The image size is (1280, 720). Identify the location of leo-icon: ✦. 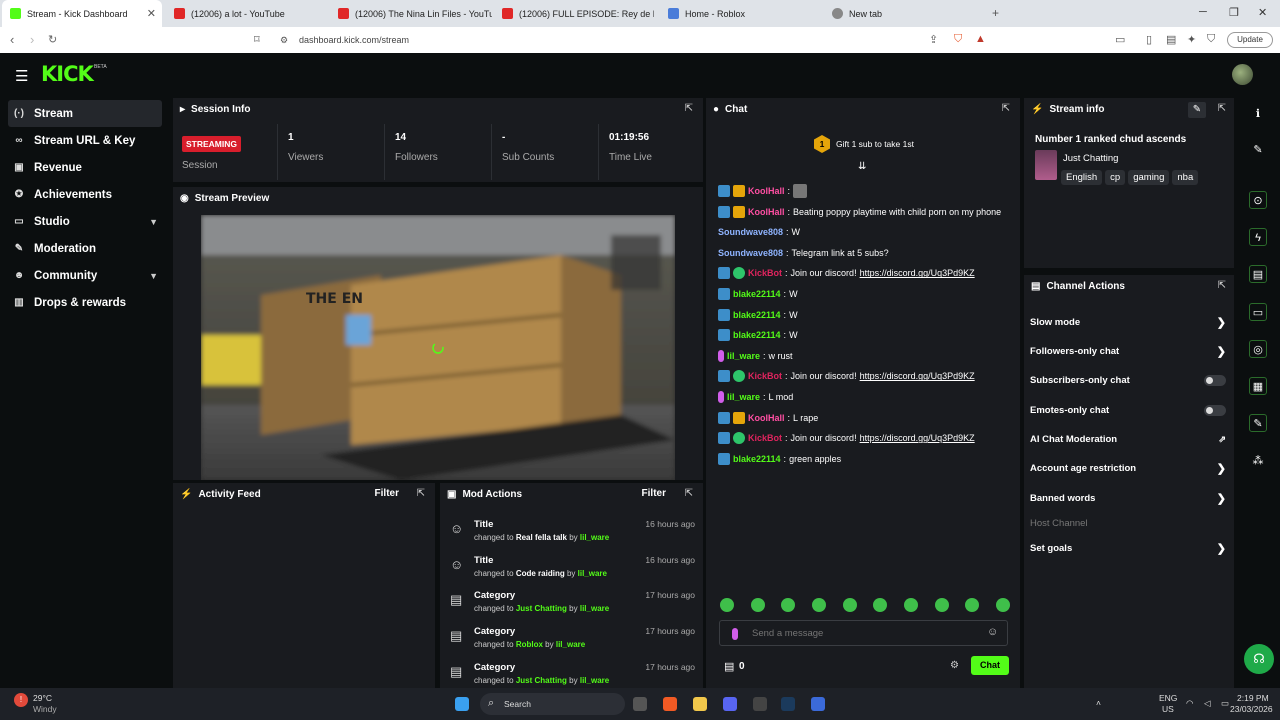
(1191, 39).